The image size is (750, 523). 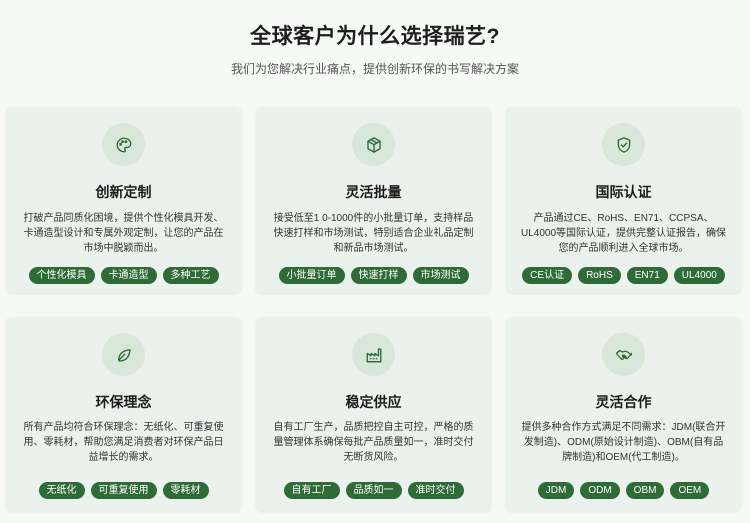 What do you see at coordinates (600, 490) in the screenshot?
I see `tag-badge: ODM` at bounding box center [600, 490].